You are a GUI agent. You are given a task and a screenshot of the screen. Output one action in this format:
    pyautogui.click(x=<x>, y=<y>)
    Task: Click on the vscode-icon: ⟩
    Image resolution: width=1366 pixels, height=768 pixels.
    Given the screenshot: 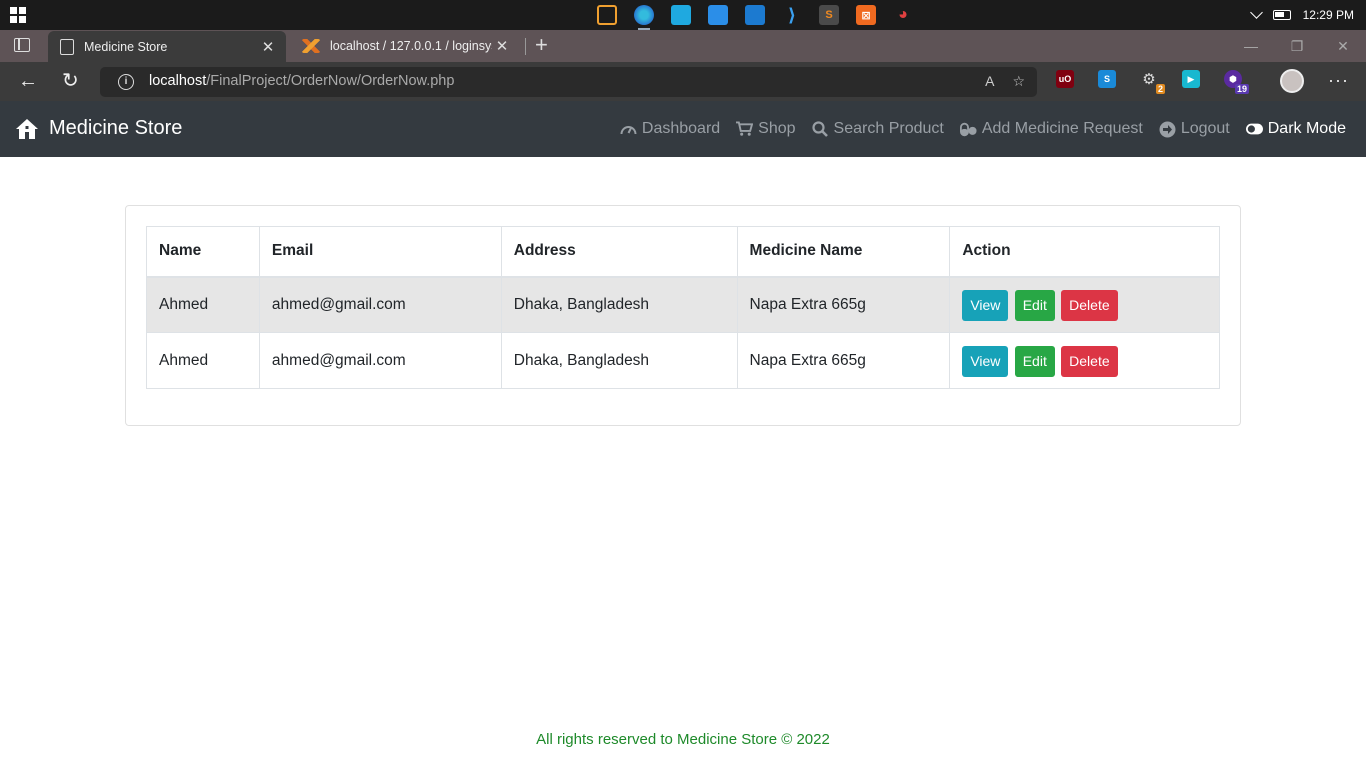 What is the action you would take?
    pyautogui.click(x=792, y=15)
    